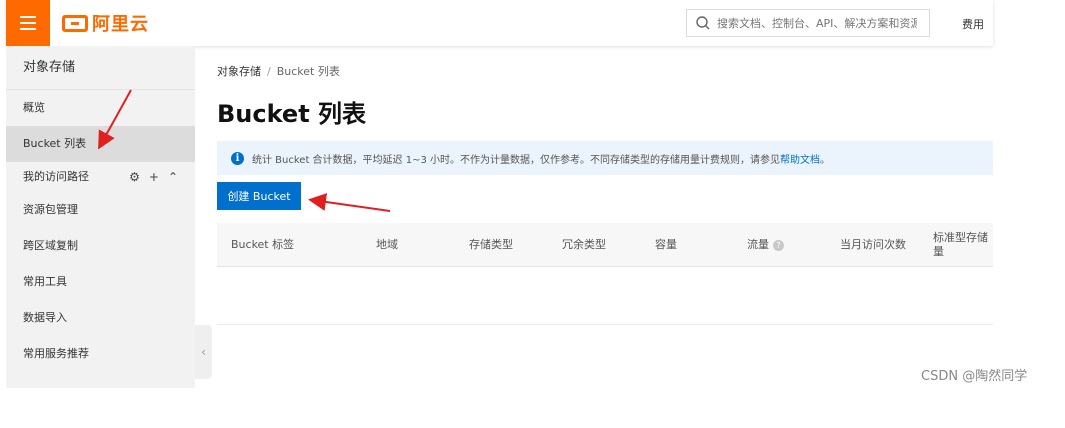 The height and width of the screenshot is (428, 1065). What do you see at coordinates (134, 177) in the screenshot?
I see `gear-icon: ⚙` at bounding box center [134, 177].